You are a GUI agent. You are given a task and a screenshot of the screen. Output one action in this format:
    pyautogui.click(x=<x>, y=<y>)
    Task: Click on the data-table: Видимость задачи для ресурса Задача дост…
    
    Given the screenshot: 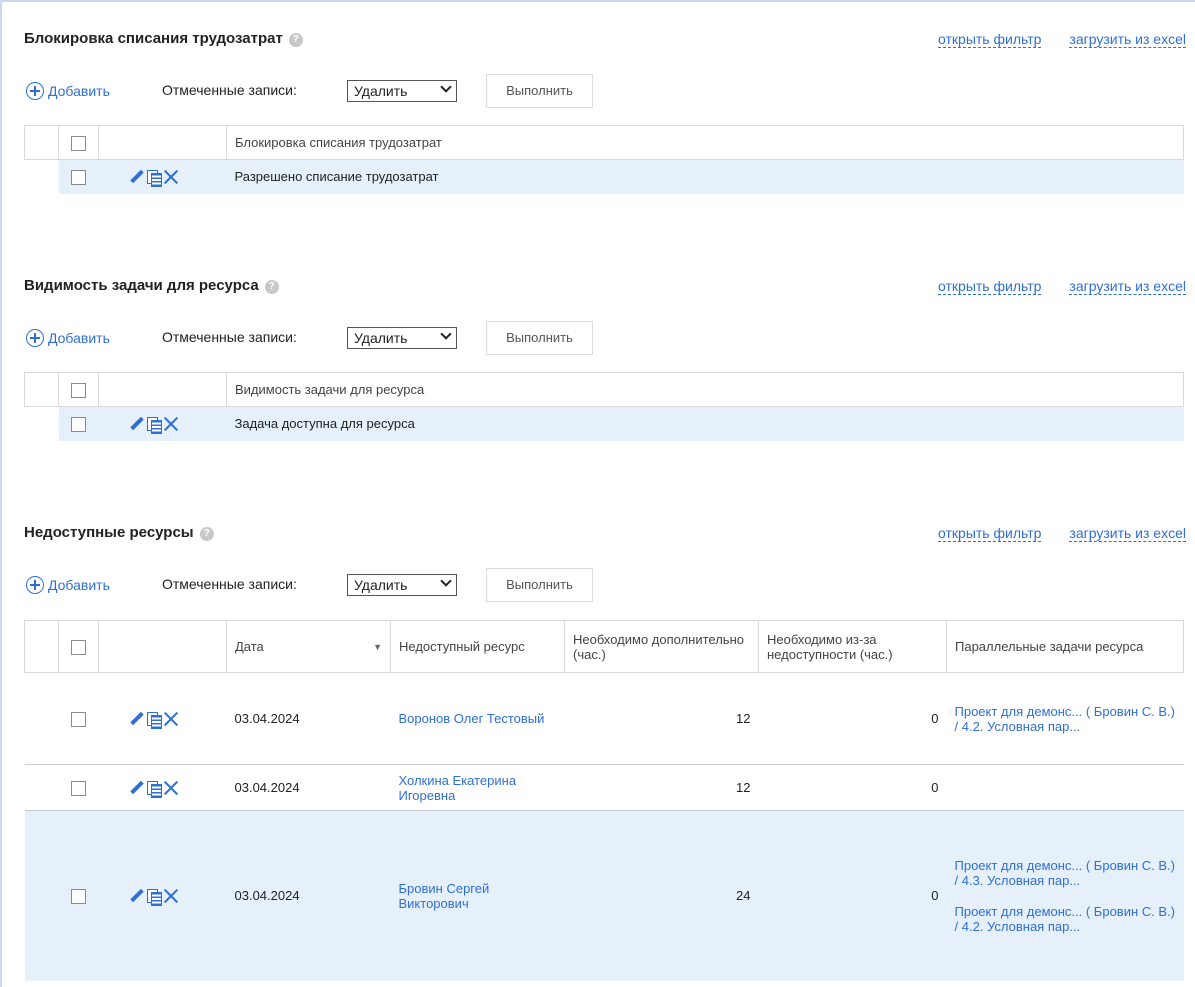 What is the action you would take?
    pyautogui.click(x=604, y=406)
    